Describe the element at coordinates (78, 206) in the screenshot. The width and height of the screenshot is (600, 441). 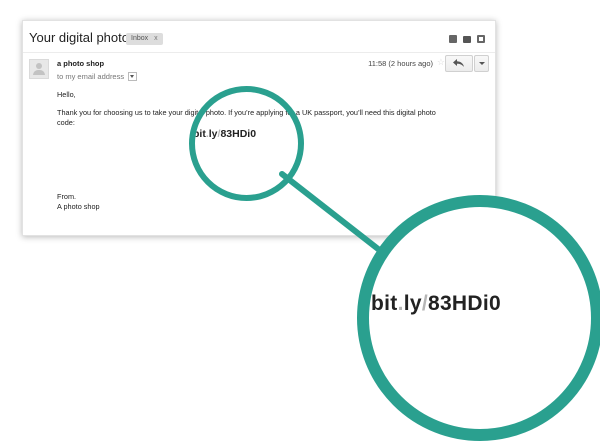
I see `email-signature: A photo shop` at that location.